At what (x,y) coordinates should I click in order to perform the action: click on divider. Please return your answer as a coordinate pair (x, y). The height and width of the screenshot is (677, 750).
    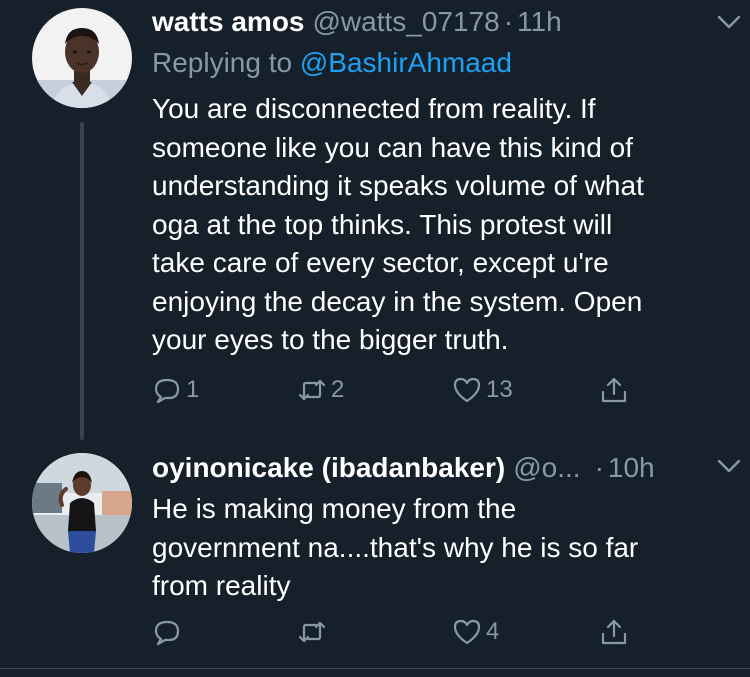
    Looking at the image, I should click on (375, 668).